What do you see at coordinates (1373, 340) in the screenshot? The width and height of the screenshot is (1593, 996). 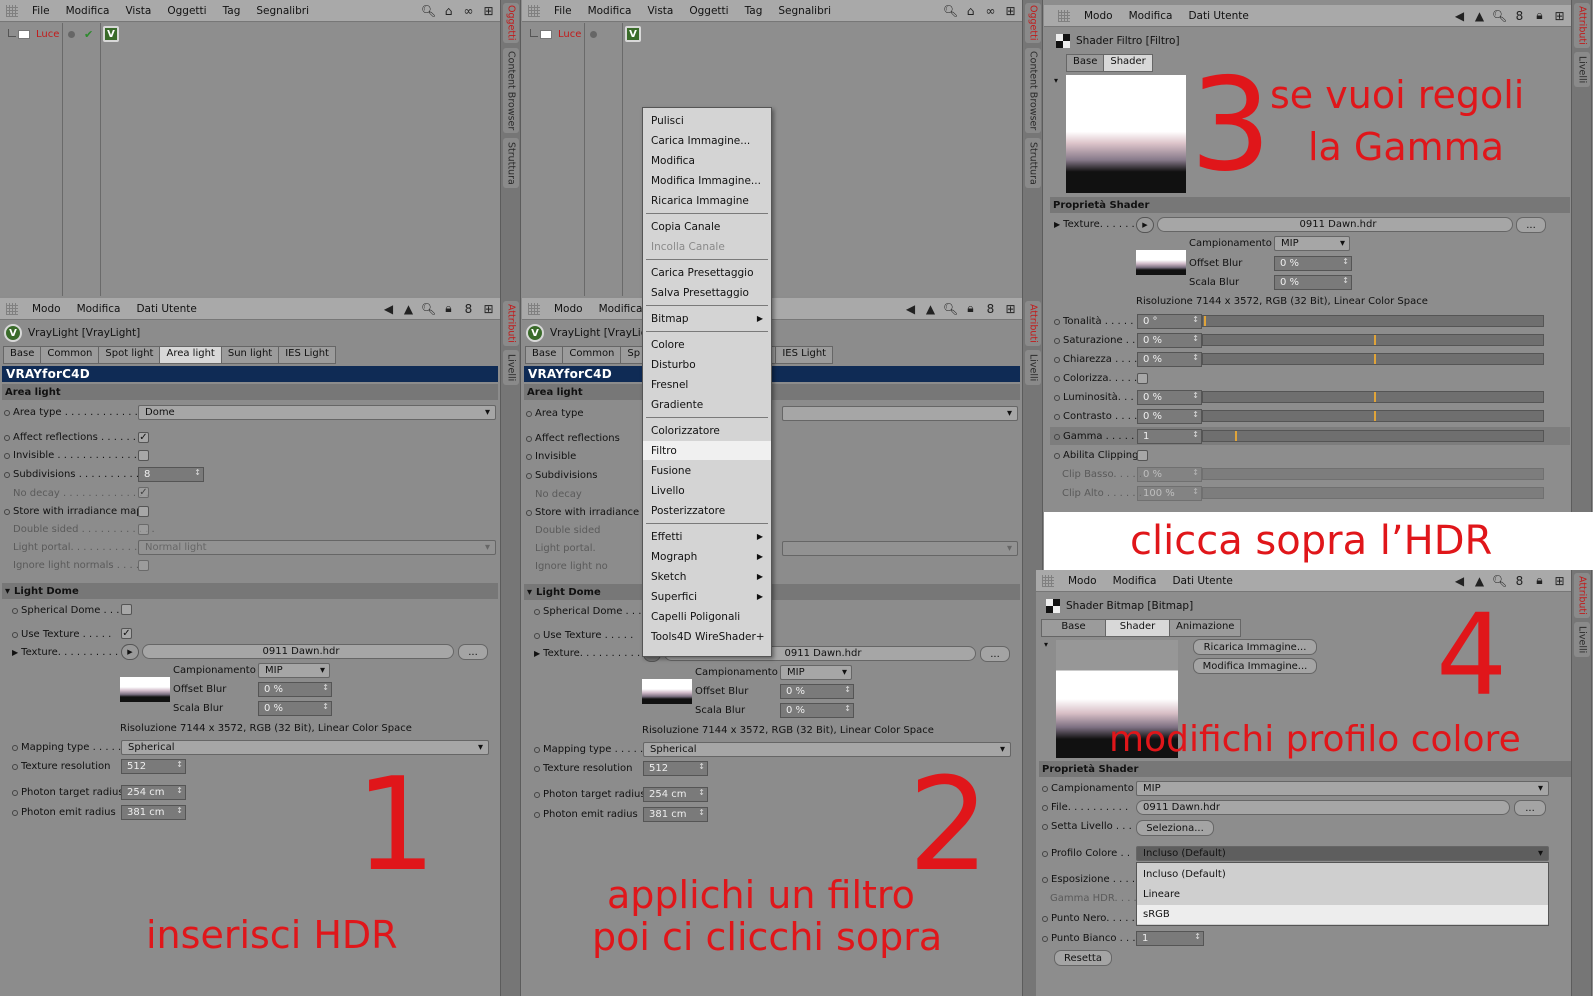 I see `saturazione-slider` at bounding box center [1373, 340].